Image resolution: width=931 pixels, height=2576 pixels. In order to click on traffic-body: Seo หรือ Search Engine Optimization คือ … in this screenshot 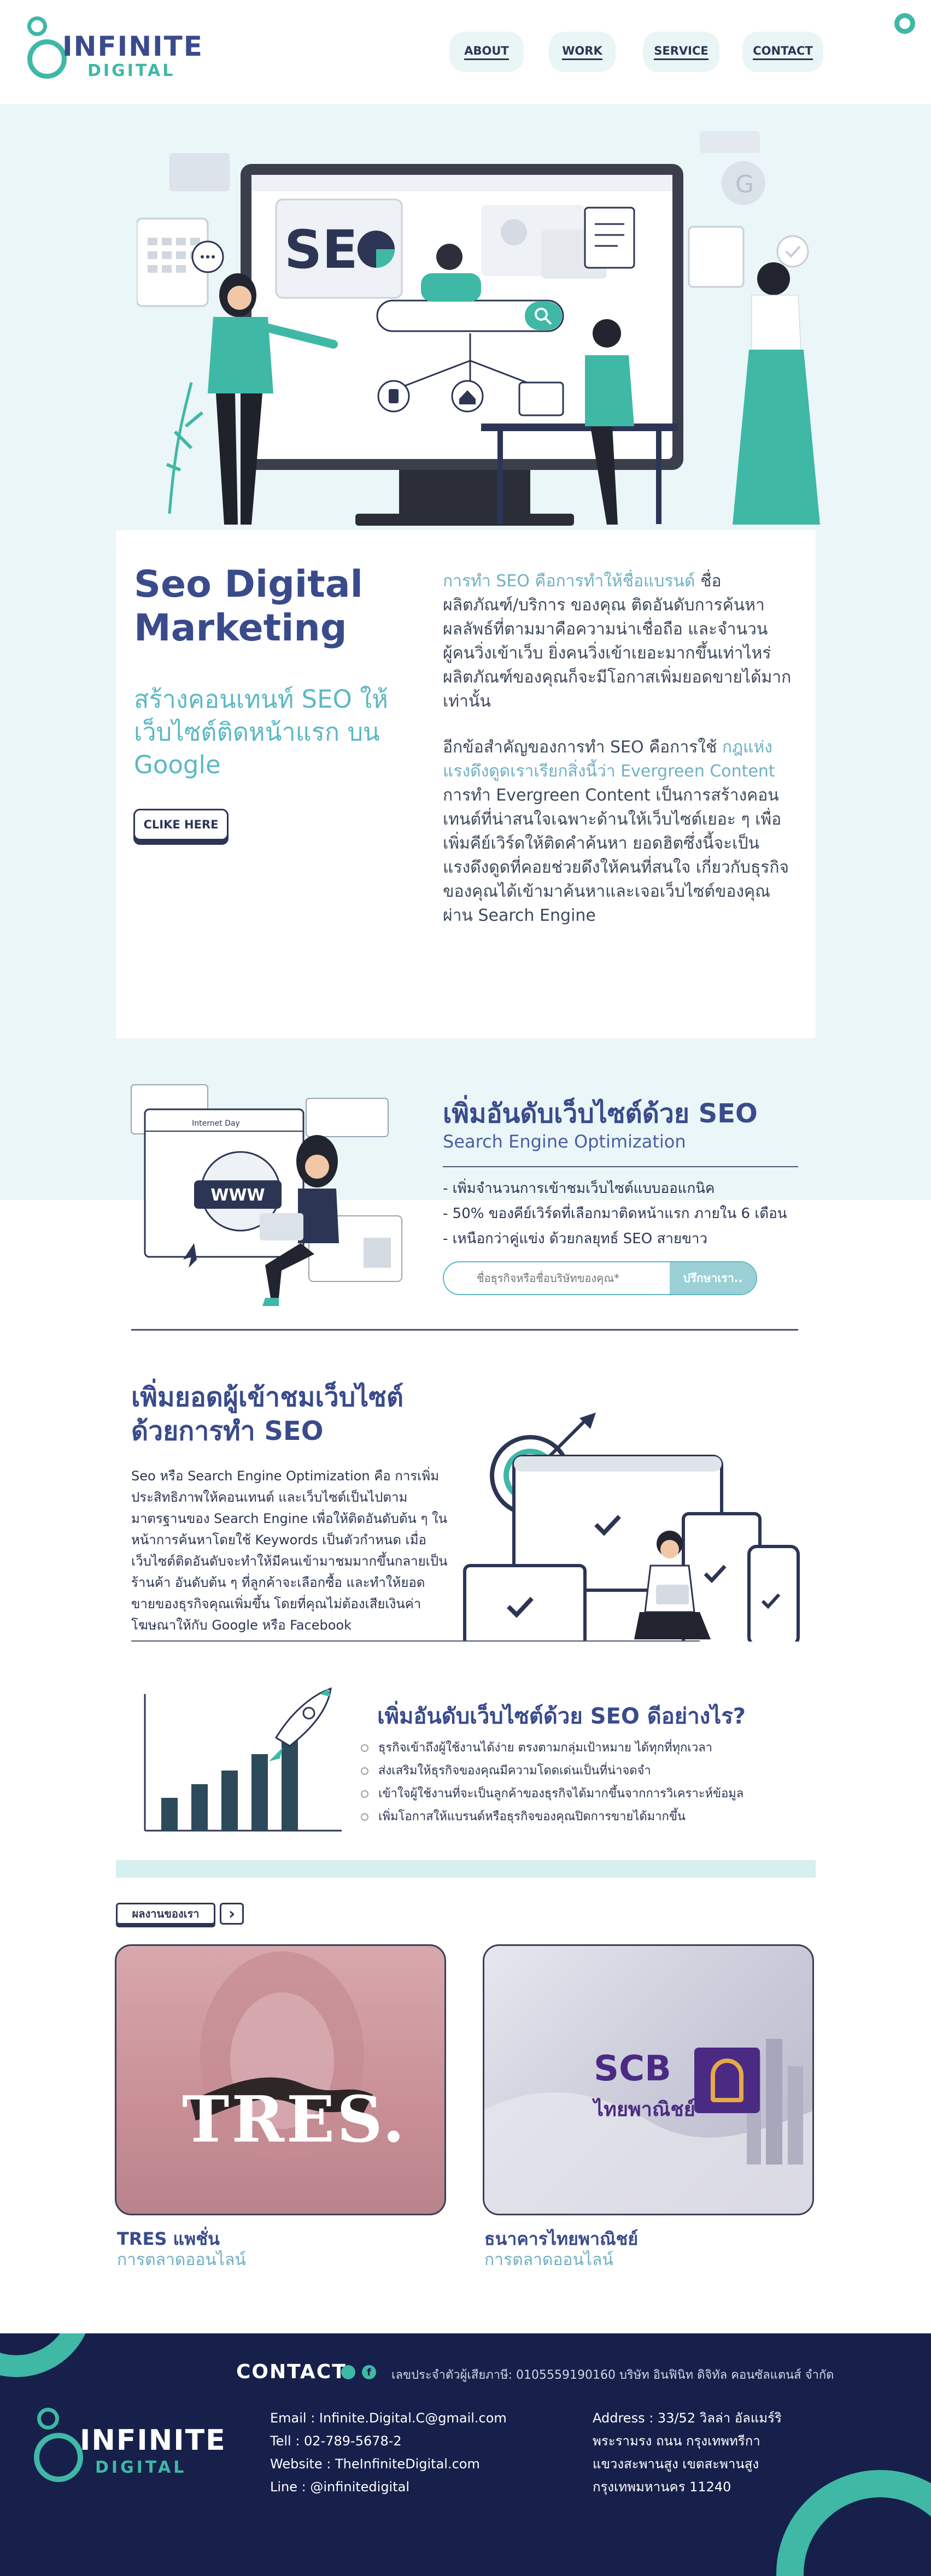, I will do `click(289, 1550)`.